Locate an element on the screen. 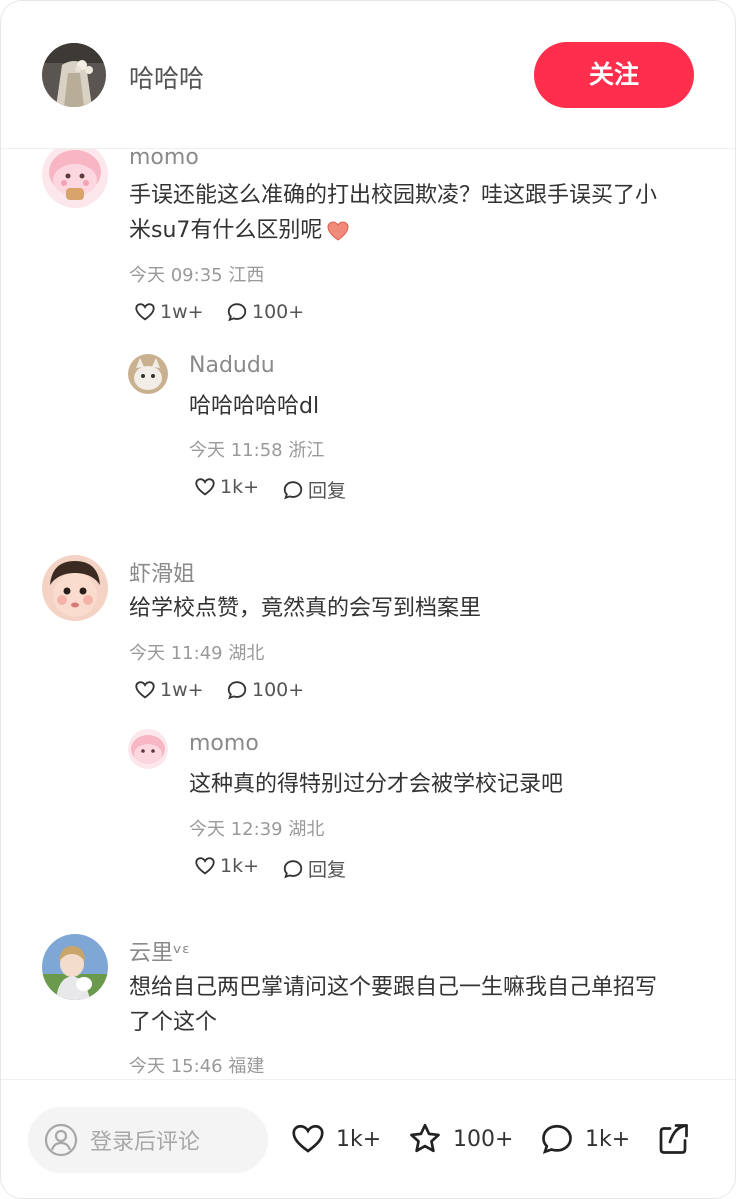 The width and height of the screenshot is (736, 1199). comment-text-fragment: 米su7有什么区别呢 is located at coordinates (226, 230).